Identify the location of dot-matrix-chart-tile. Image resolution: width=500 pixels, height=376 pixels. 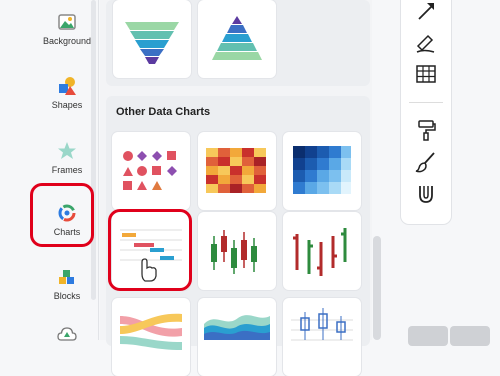
(151, 171).